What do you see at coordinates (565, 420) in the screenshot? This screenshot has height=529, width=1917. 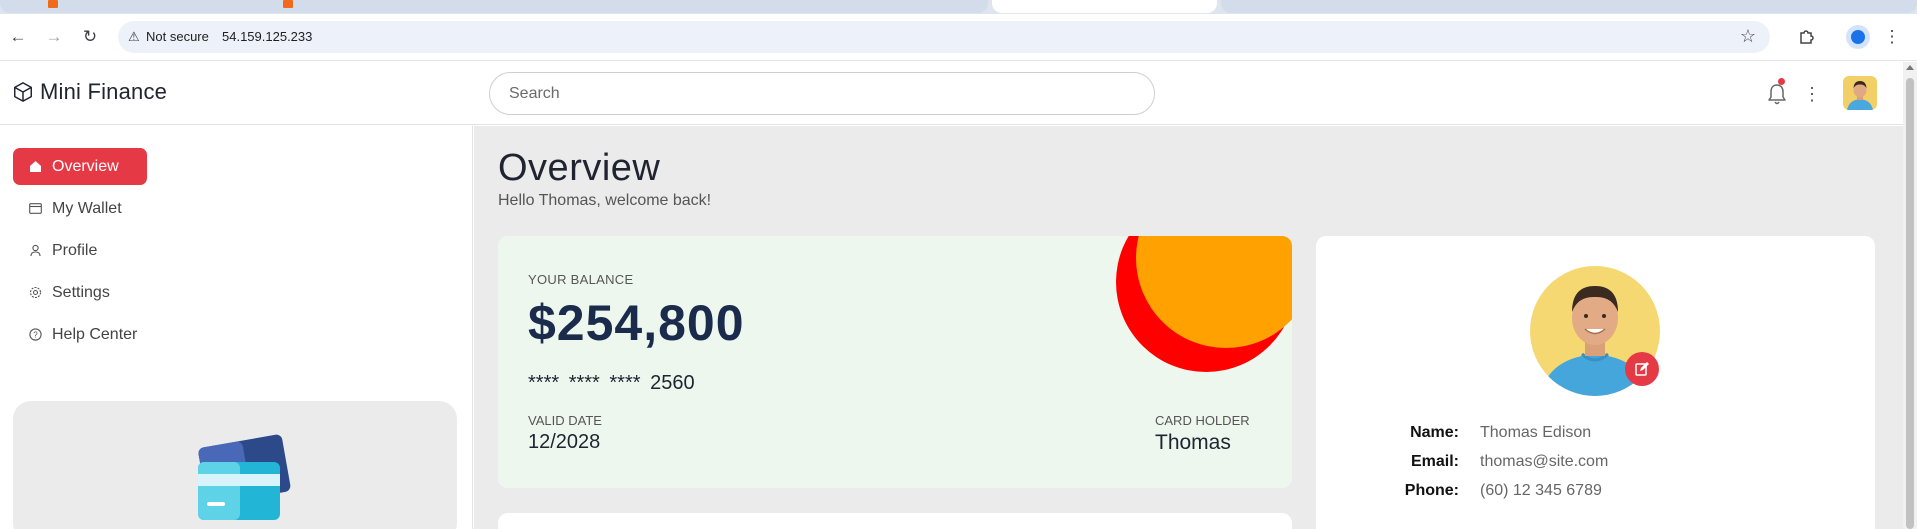 I see `valid-date-label: VALID DATE` at bounding box center [565, 420].